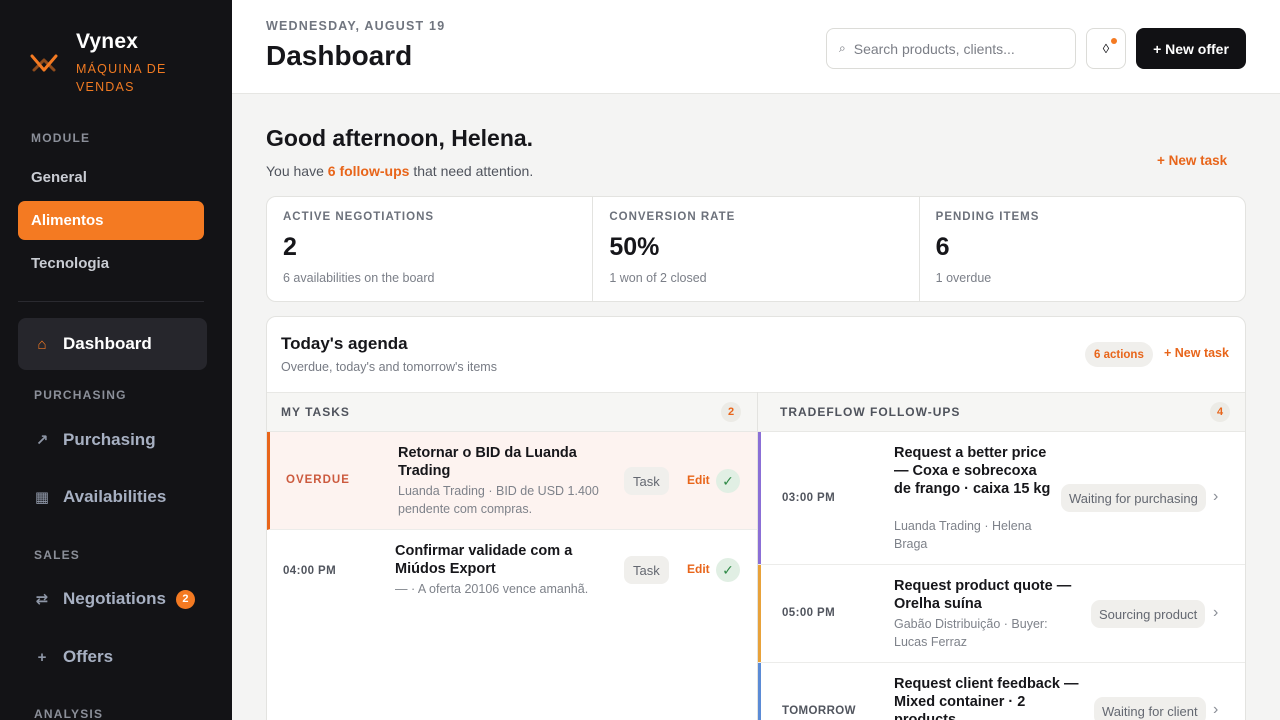 This screenshot has height=720, width=1280. What do you see at coordinates (1119, 354) in the screenshot?
I see `actions-count-pill: 6 actions` at bounding box center [1119, 354].